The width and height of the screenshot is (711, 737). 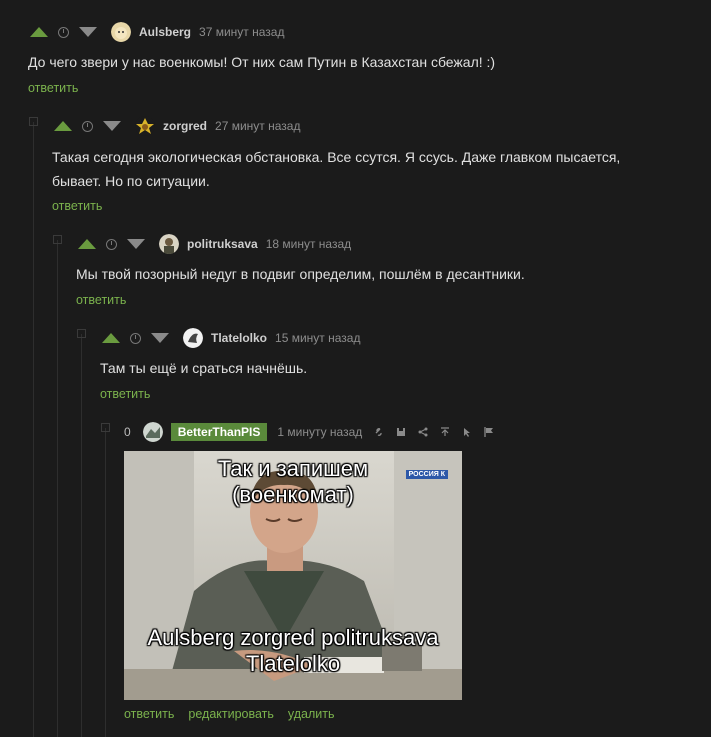 I want to click on comment-time: 27 минут назад, so click(x=257, y=126).